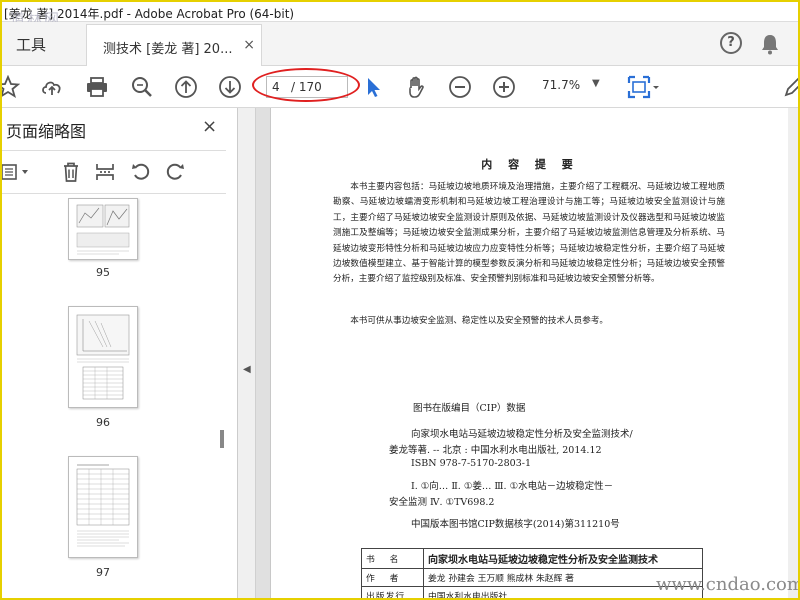 Image resolution: width=800 pixels, height=600 pixels. What do you see at coordinates (374, 87) in the screenshot?
I see `select-arrow-icon` at bounding box center [374, 87].